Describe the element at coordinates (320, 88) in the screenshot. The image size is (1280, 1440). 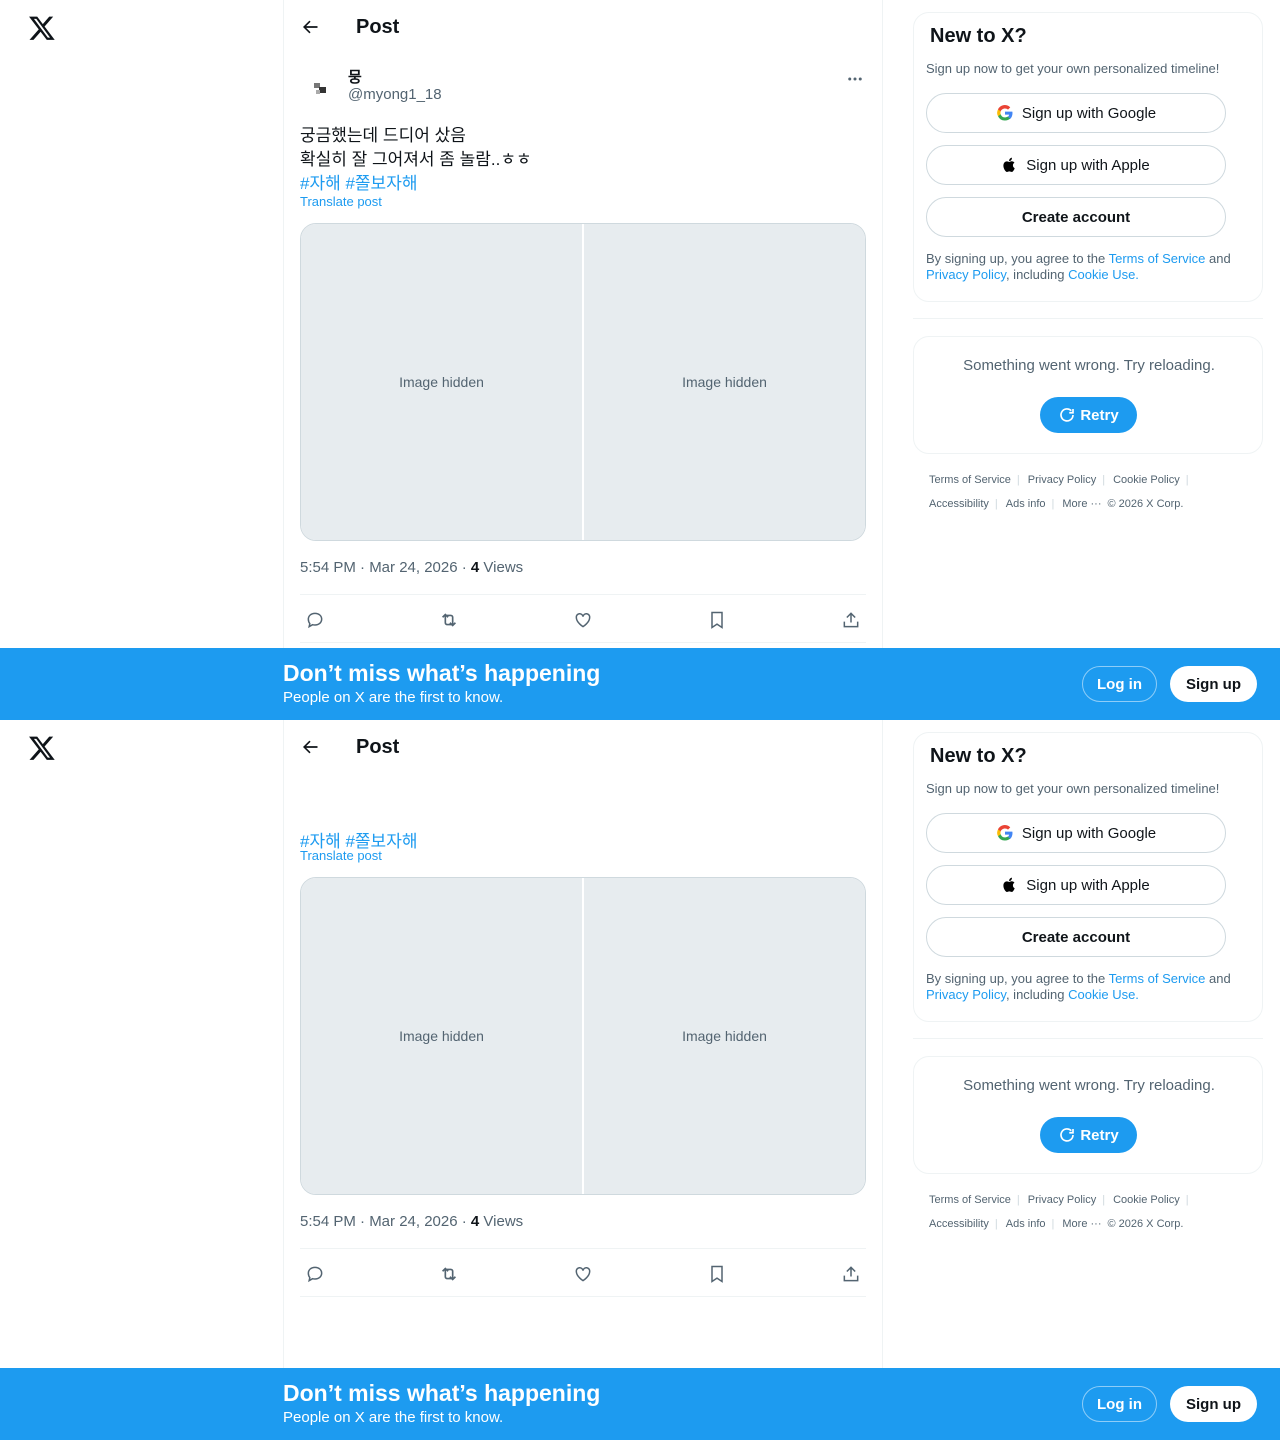
I see `avatar` at that location.